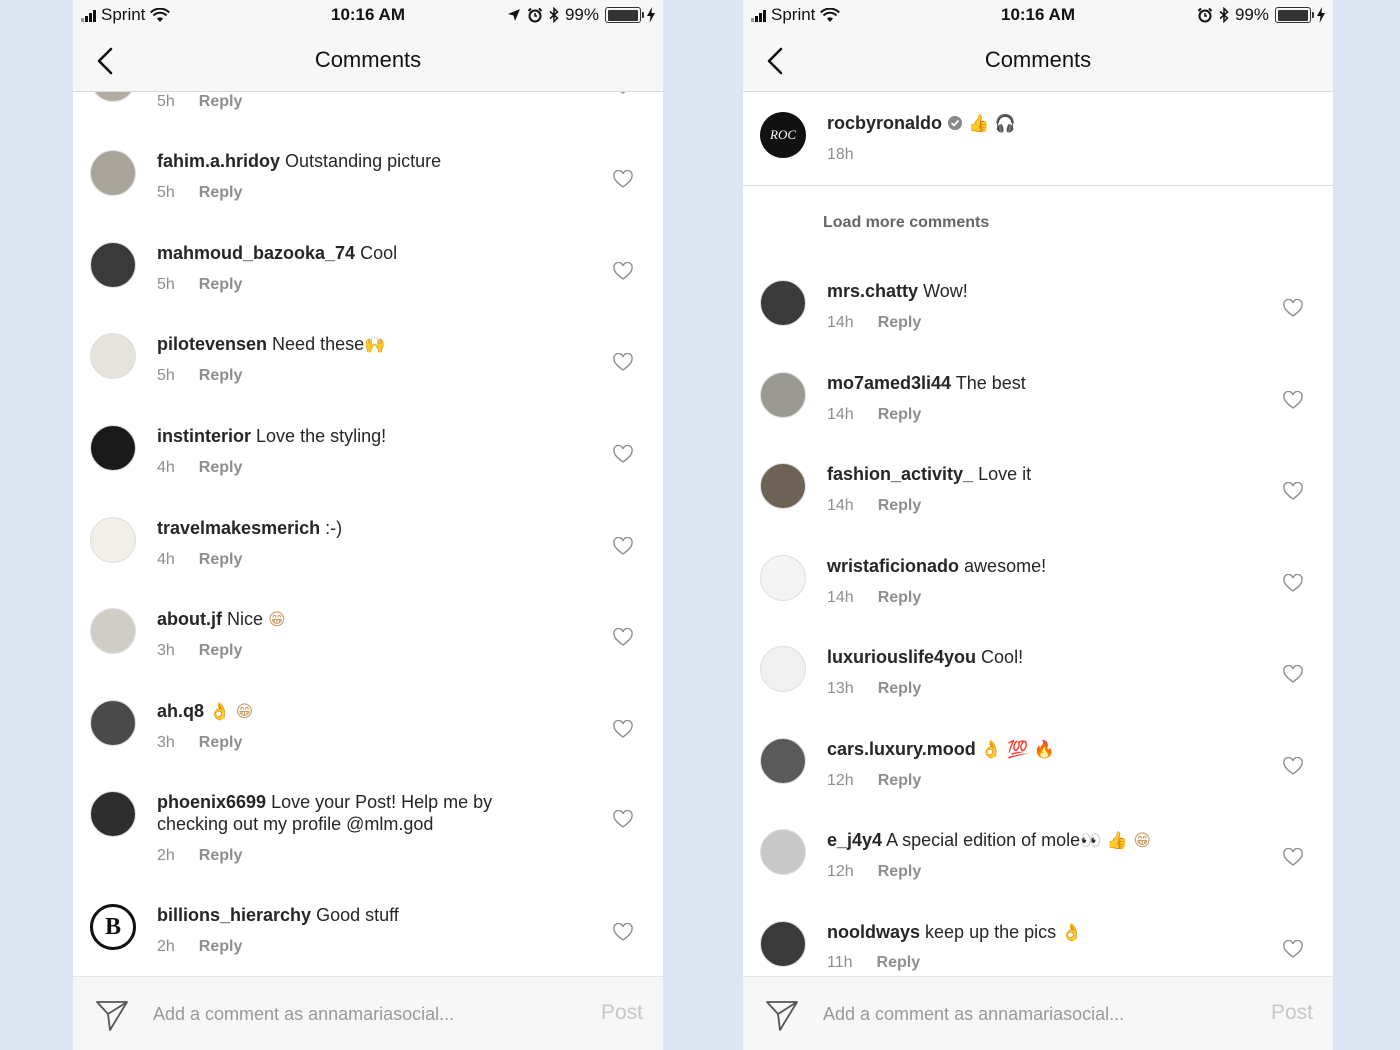 This screenshot has height=1050, width=1400. I want to click on comment-username: pilotevensen, so click(212, 344).